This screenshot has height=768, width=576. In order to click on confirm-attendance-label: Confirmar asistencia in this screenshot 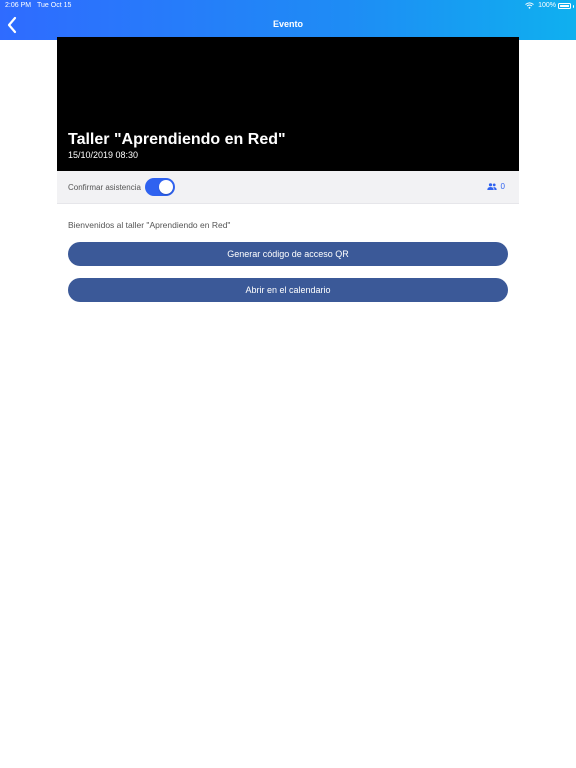, I will do `click(104, 187)`.